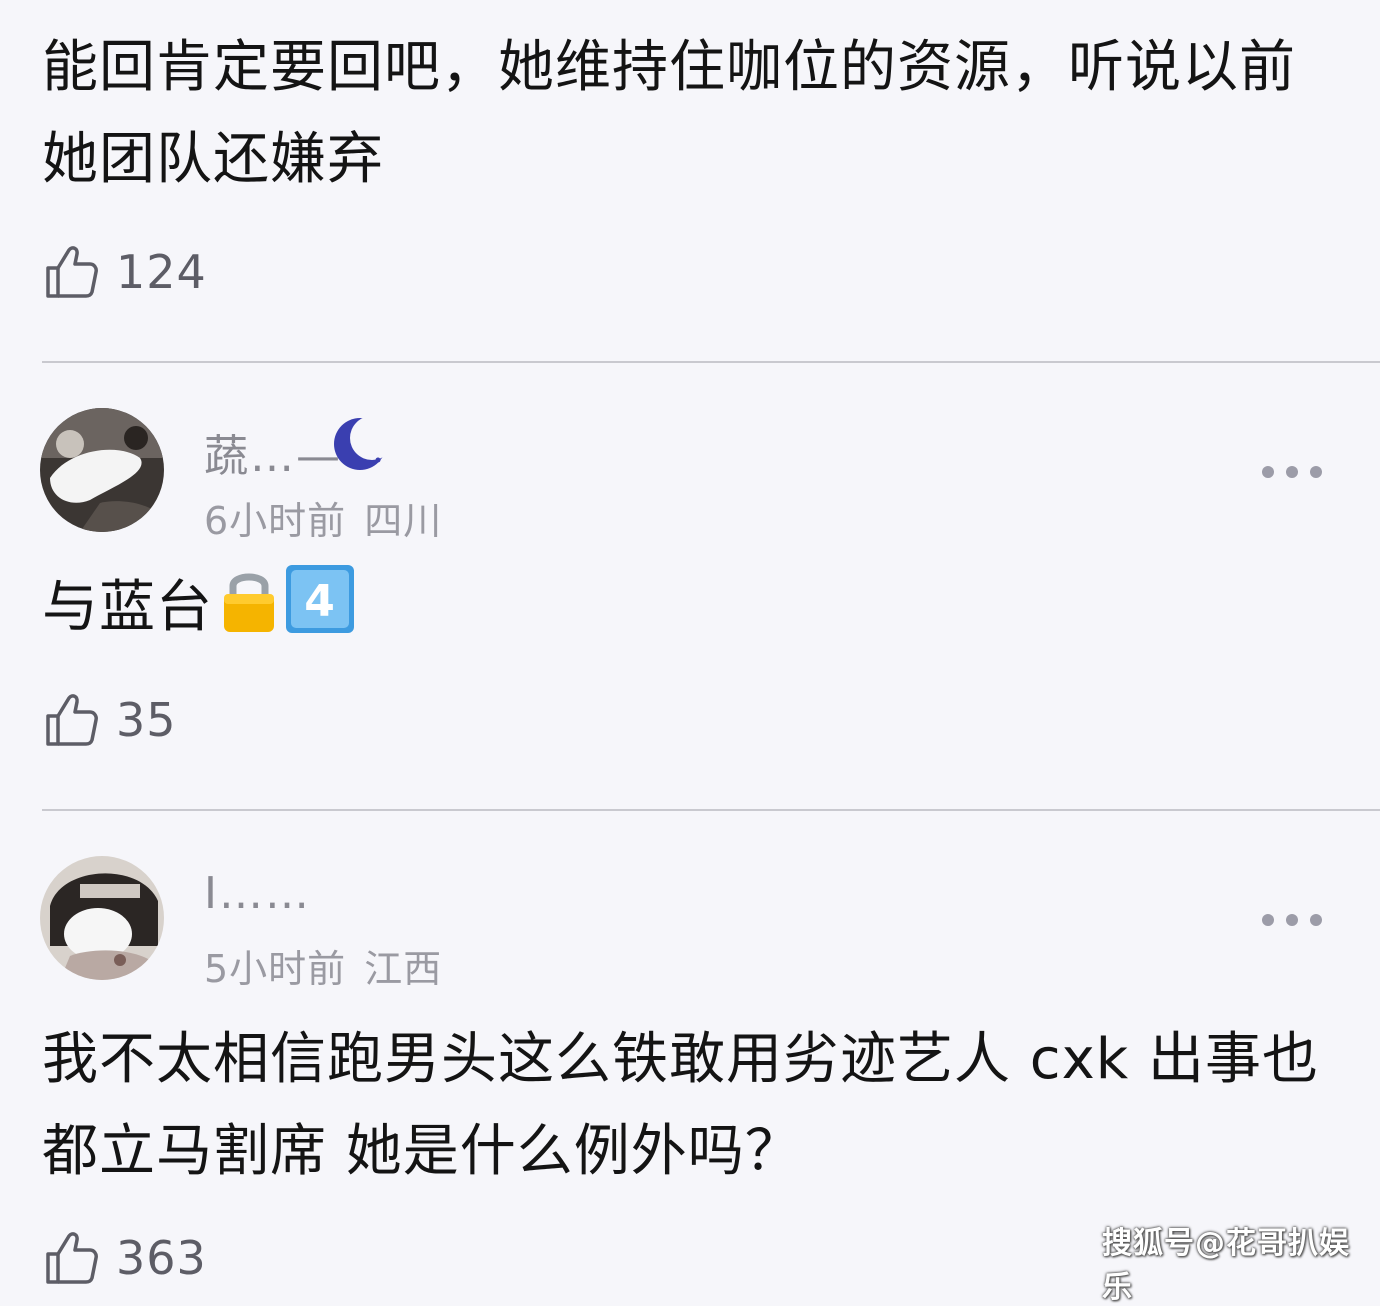 Image resolution: width=1380 pixels, height=1306 pixels. Describe the element at coordinates (1226, 1265) in the screenshot. I see `watermark: 搜狐号@花哥扒娱乐` at that location.